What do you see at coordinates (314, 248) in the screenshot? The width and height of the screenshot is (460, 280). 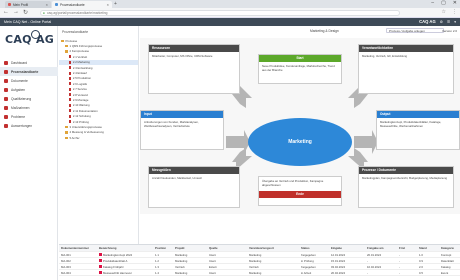 I see `column-header: Status` at bounding box center [314, 248].